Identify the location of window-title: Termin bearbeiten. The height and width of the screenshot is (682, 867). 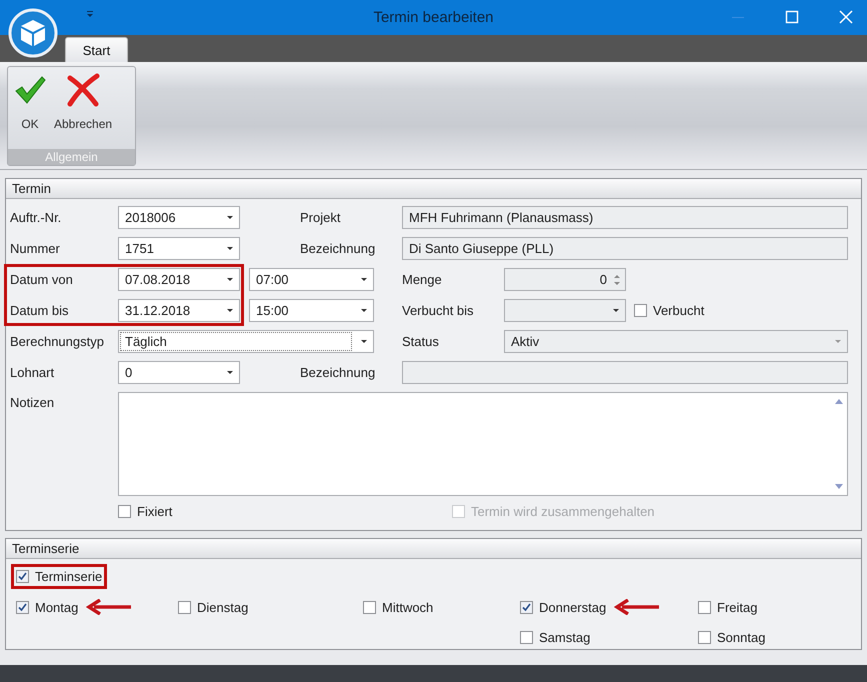
(433, 17).